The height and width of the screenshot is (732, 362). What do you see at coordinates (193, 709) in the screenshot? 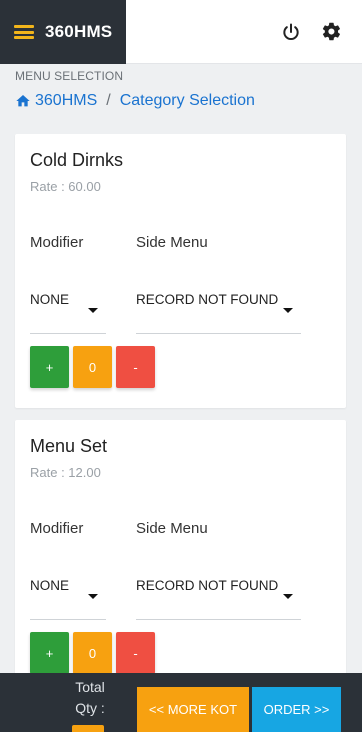
I see `more-kot-button: << MORE KOT` at bounding box center [193, 709].